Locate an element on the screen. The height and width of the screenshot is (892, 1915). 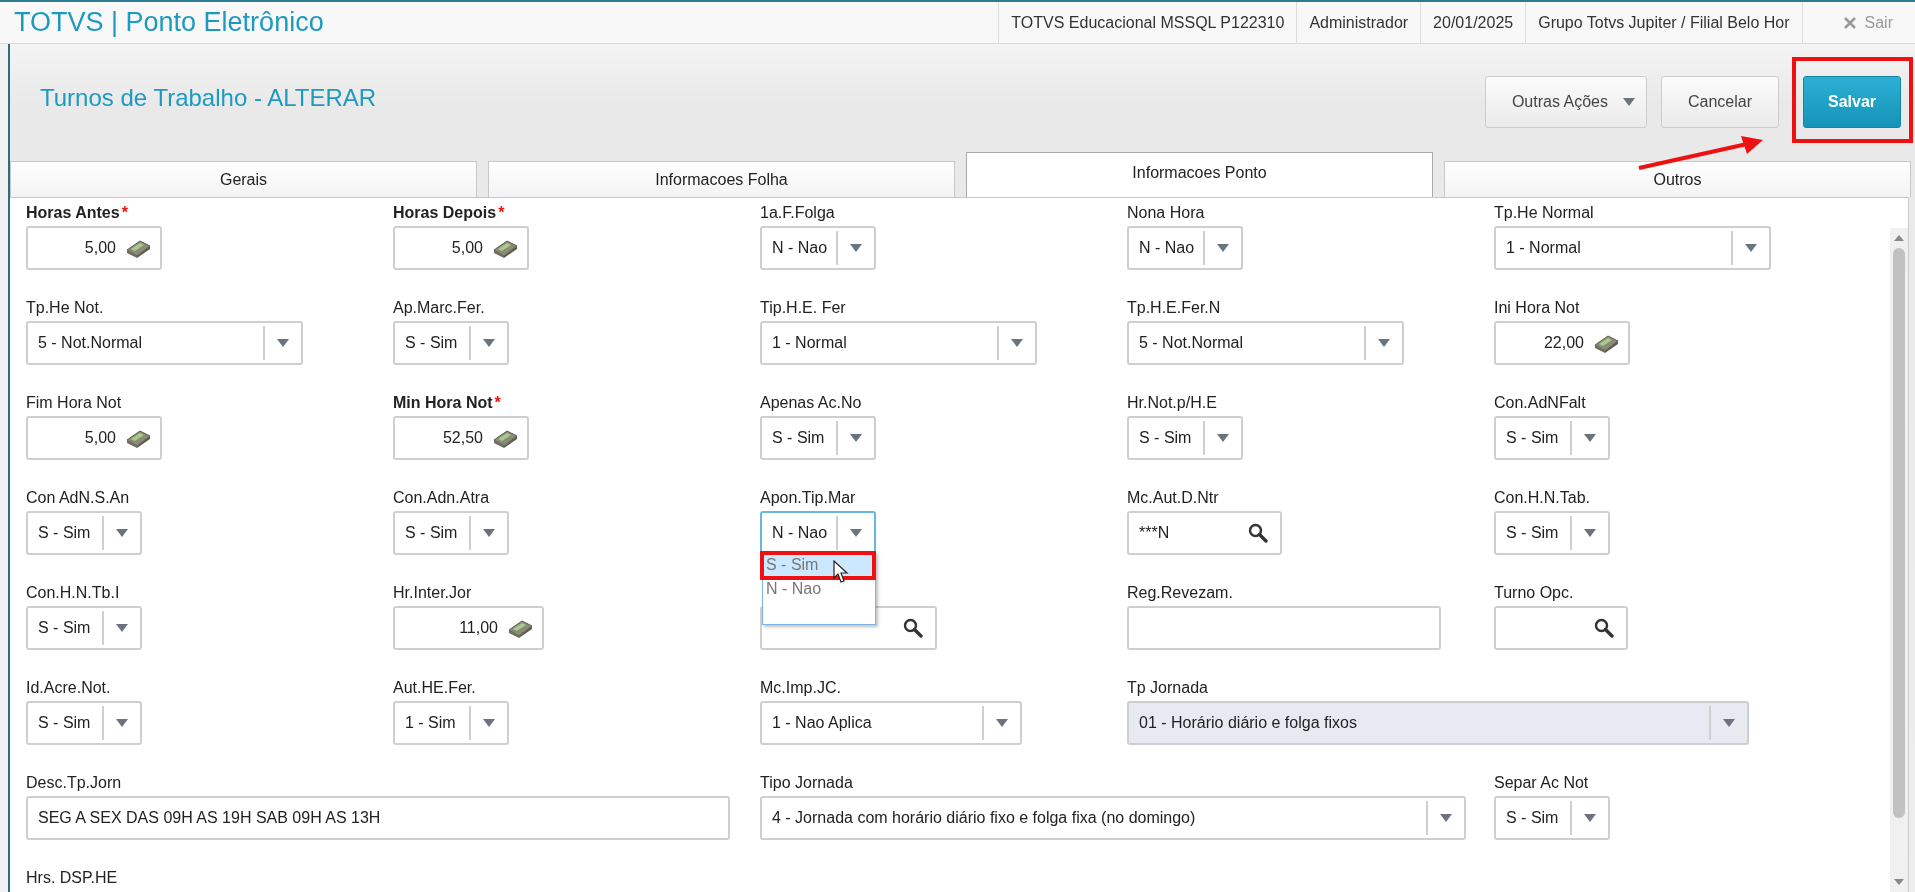
tab: Informacoes Folha is located at coordinates (721, 179).